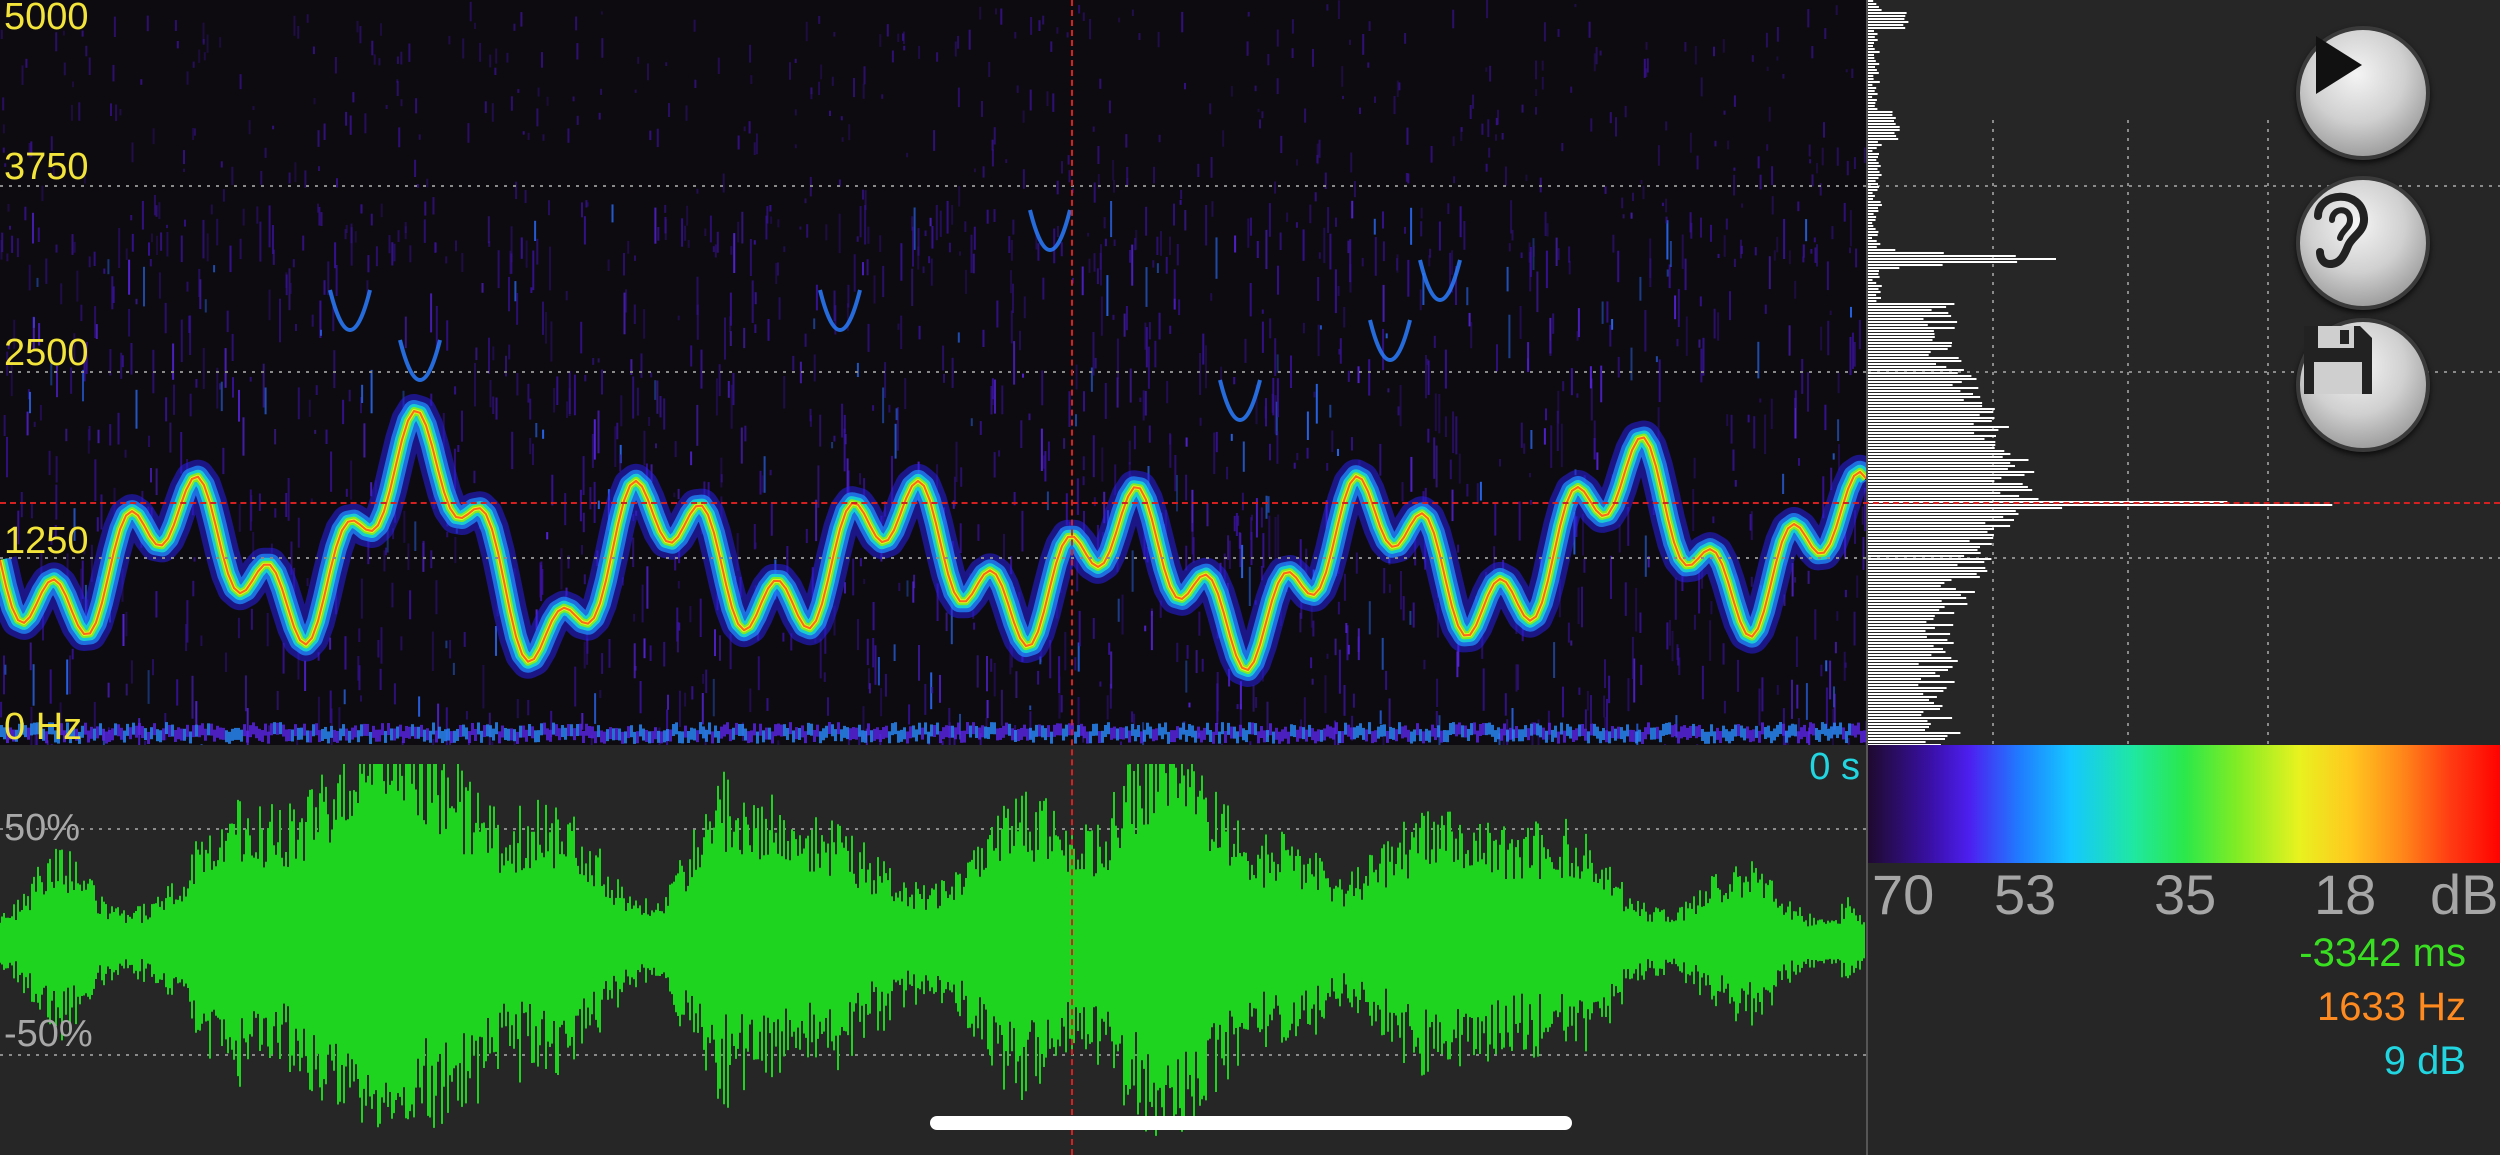  What do you see at coordinates (2339, 65) in the screenshot?
I see `play-icon` at bounding box center [2339, 65].